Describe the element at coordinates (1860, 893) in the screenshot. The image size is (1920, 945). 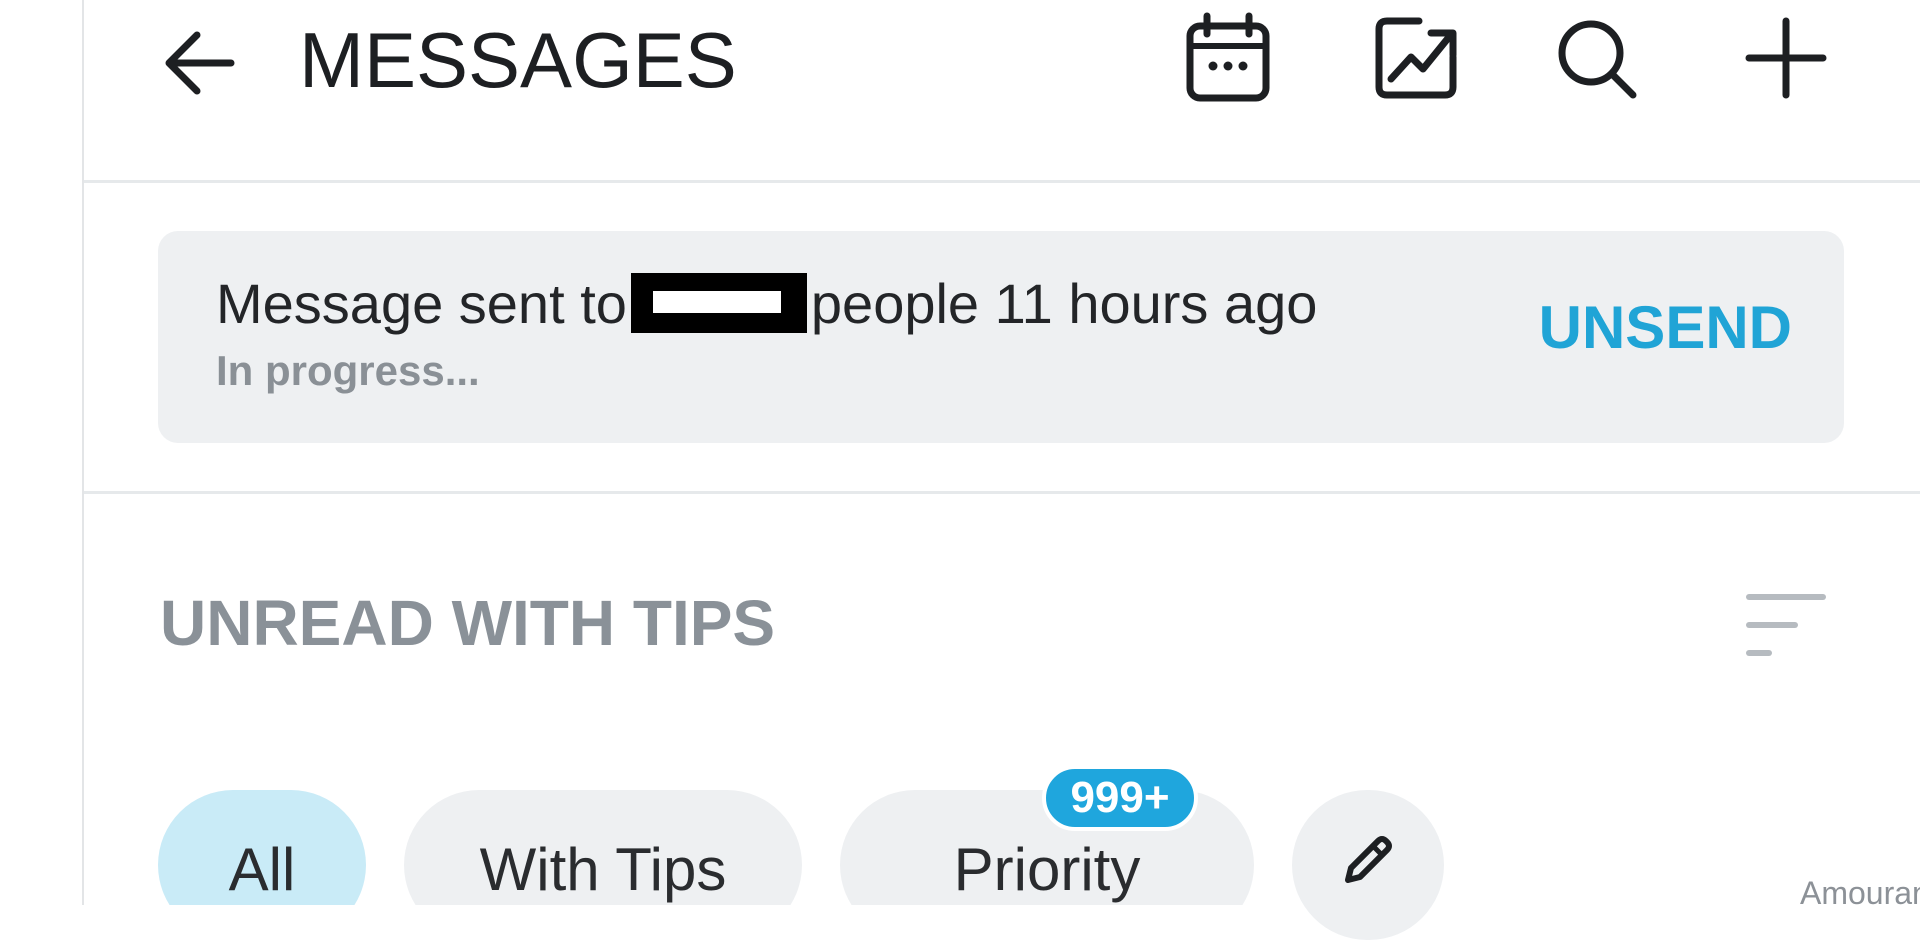
I see `watermark: Amouranth` at that location.